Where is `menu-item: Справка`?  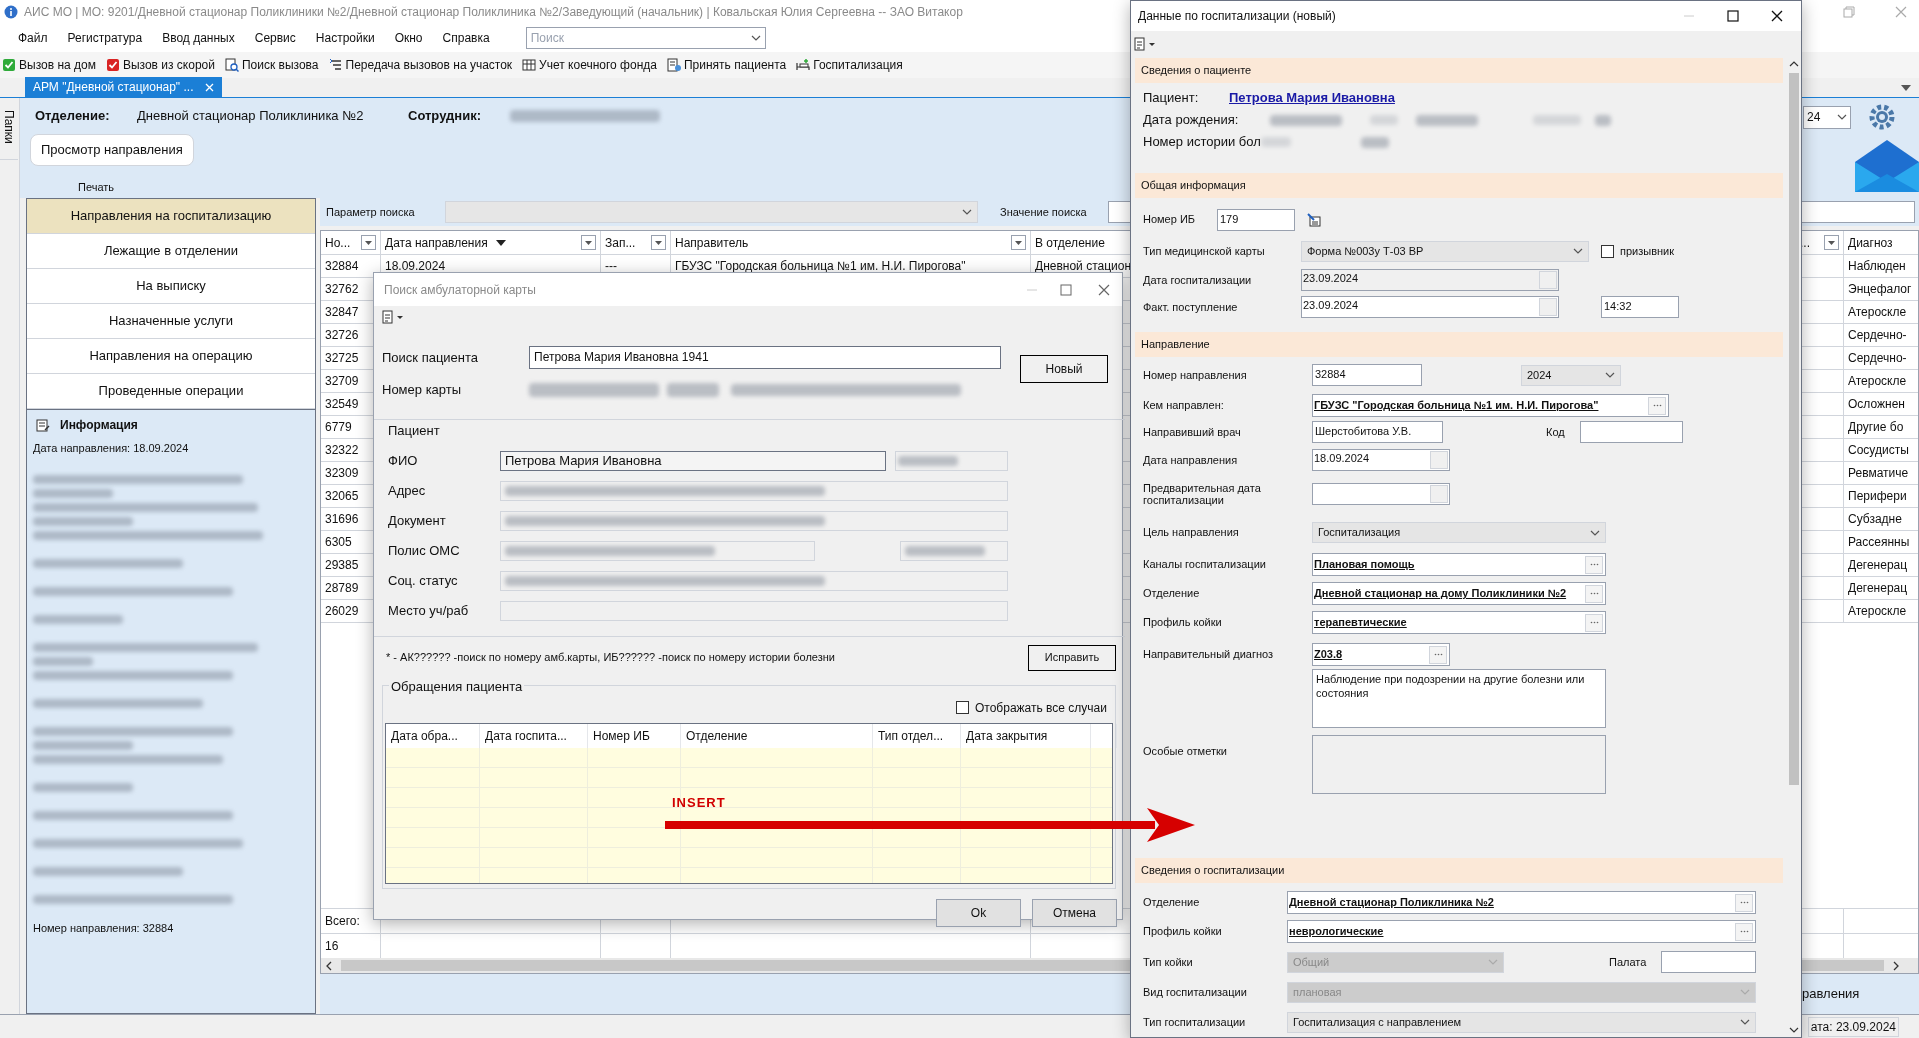 menu-item: Справка is located at coordinates (466, 38).